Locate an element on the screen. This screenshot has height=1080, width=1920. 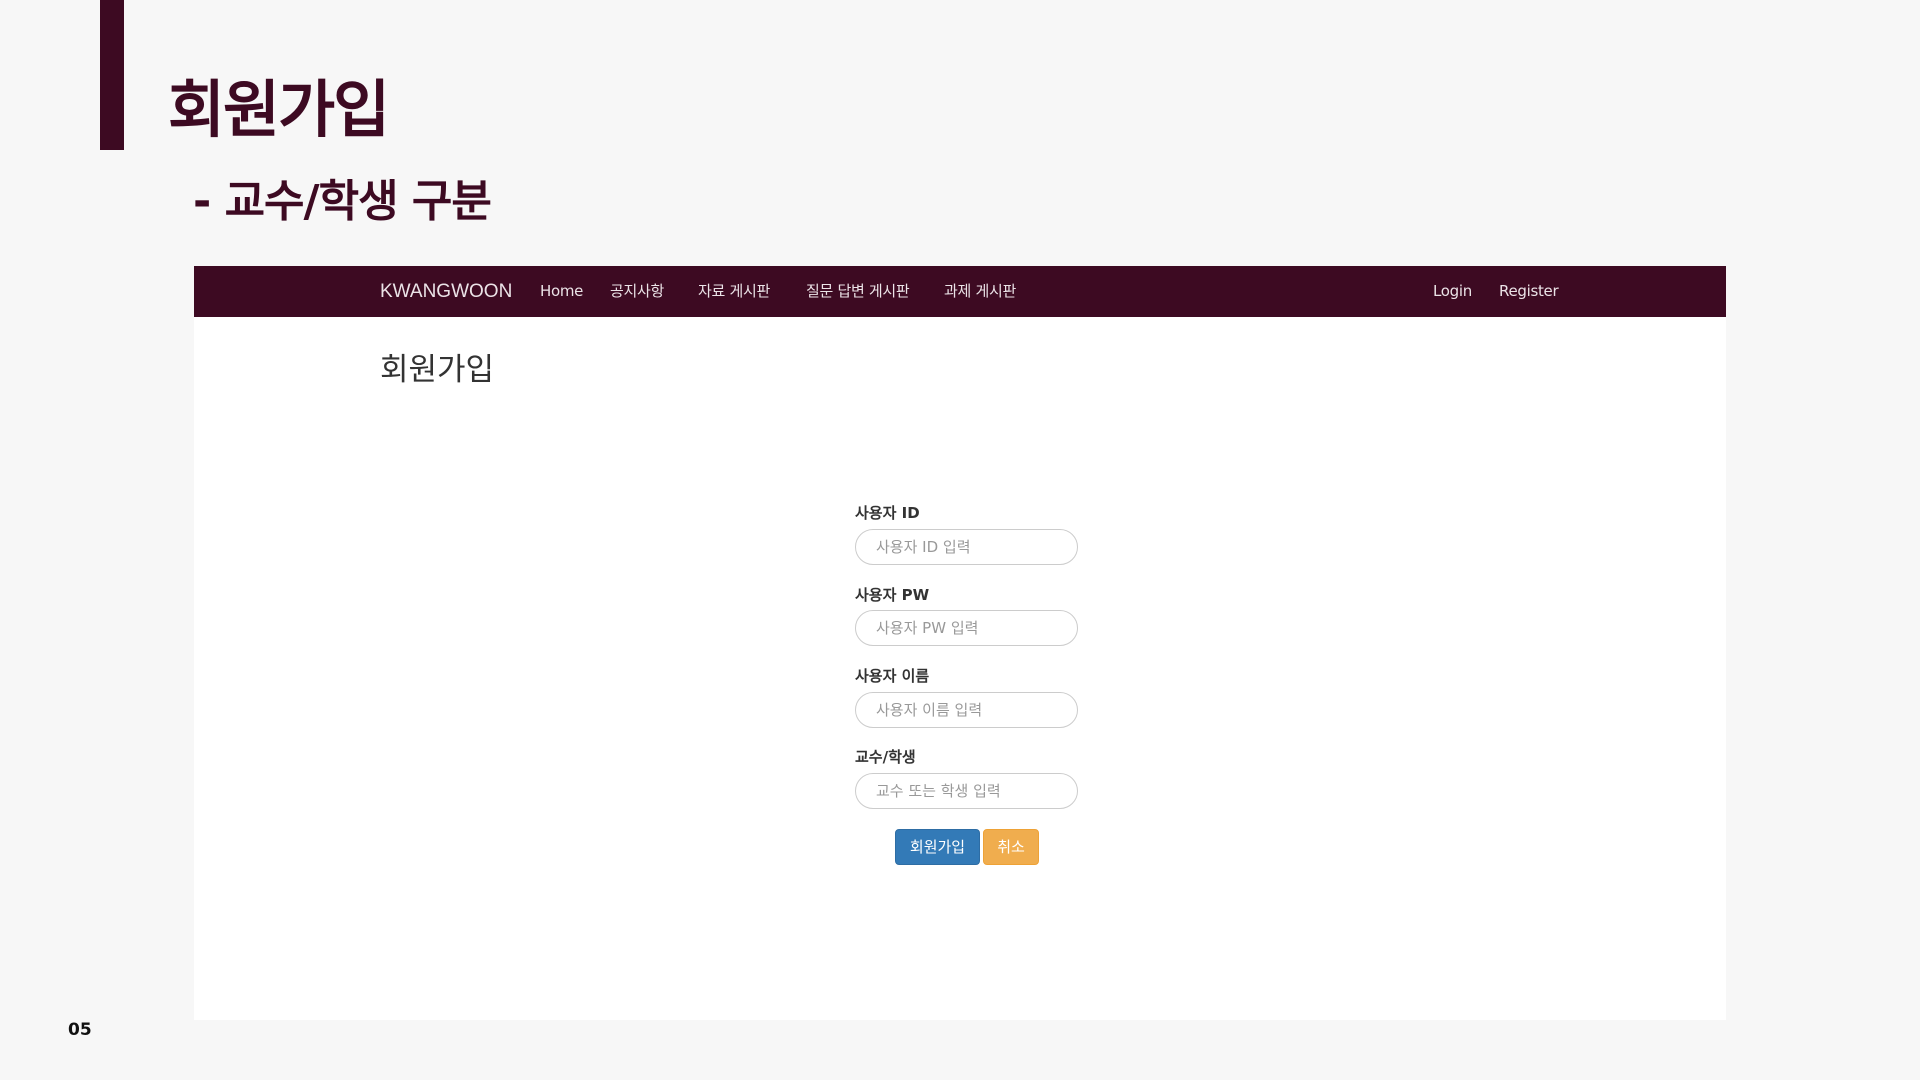
nav-link-login: Login is located at coordinates (1452, 291).